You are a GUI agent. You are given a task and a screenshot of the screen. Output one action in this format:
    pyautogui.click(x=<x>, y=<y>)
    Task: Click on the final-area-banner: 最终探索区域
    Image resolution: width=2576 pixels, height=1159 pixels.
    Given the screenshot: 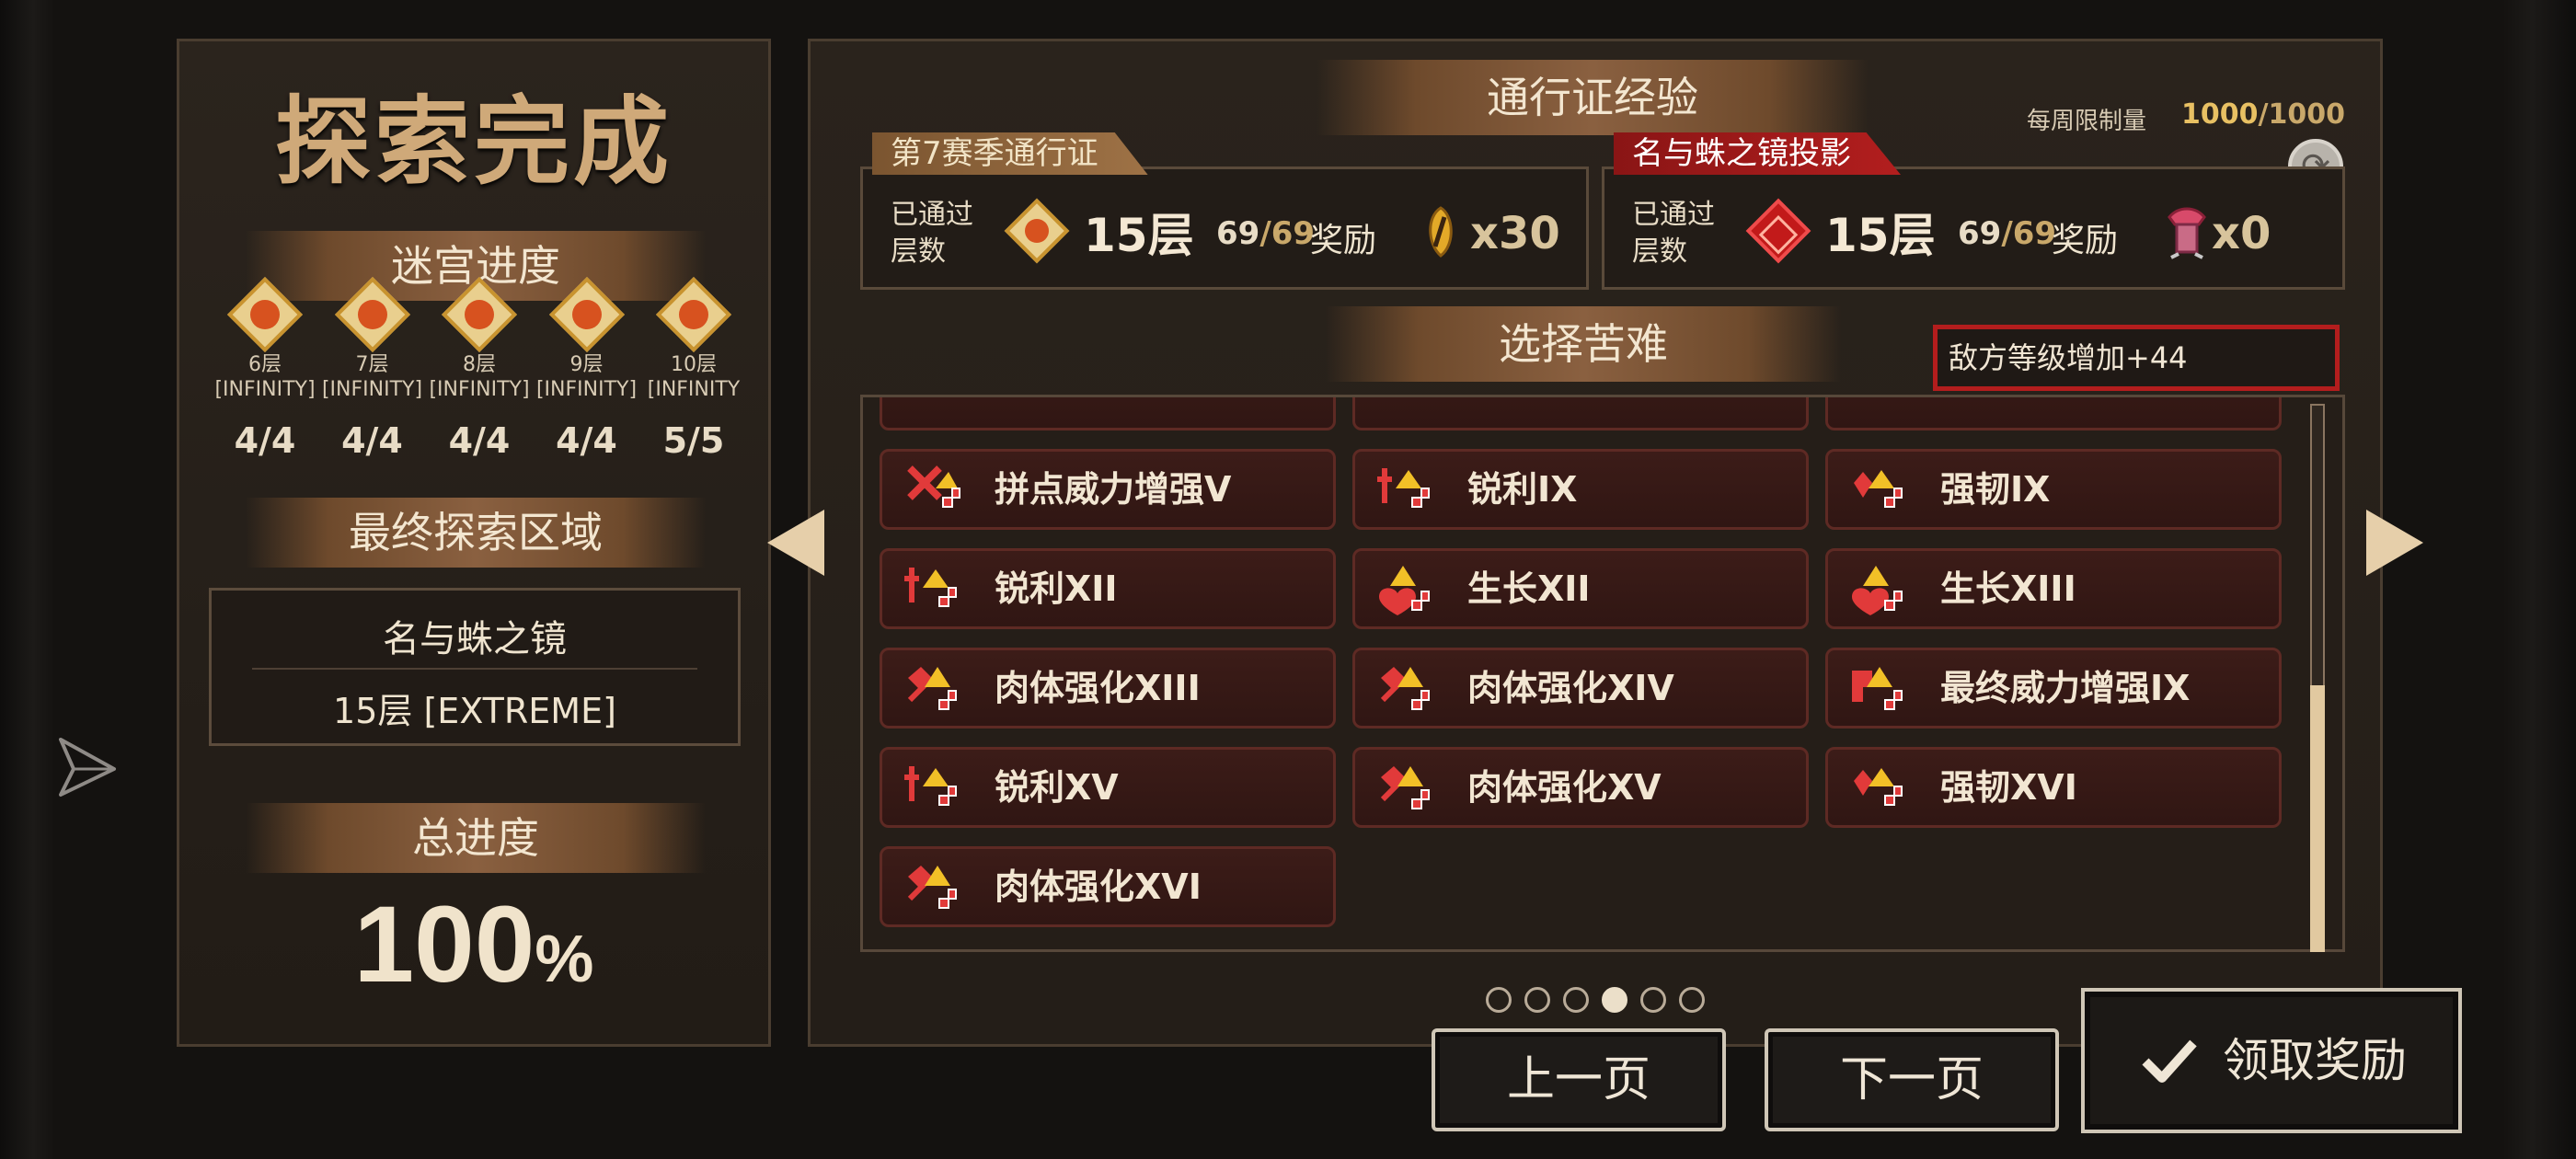 What is the action you would take?
    pyautogui.click(x=476, y=533)
    